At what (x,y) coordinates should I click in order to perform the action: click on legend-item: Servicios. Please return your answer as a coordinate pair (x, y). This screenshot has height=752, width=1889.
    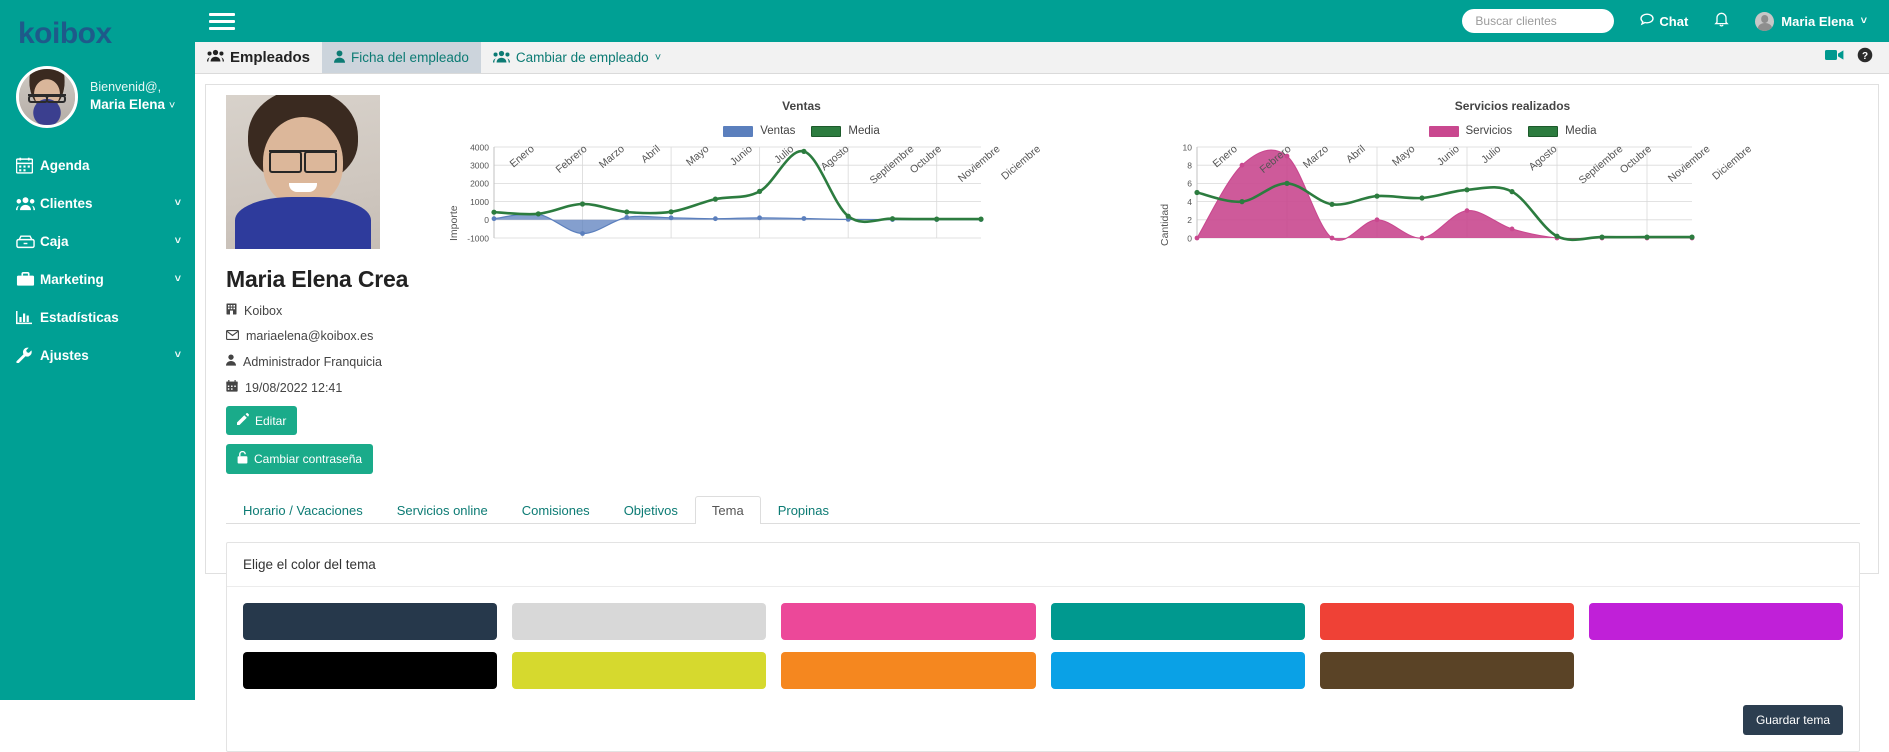
    Looking at the image, I should click on (1470, 131).